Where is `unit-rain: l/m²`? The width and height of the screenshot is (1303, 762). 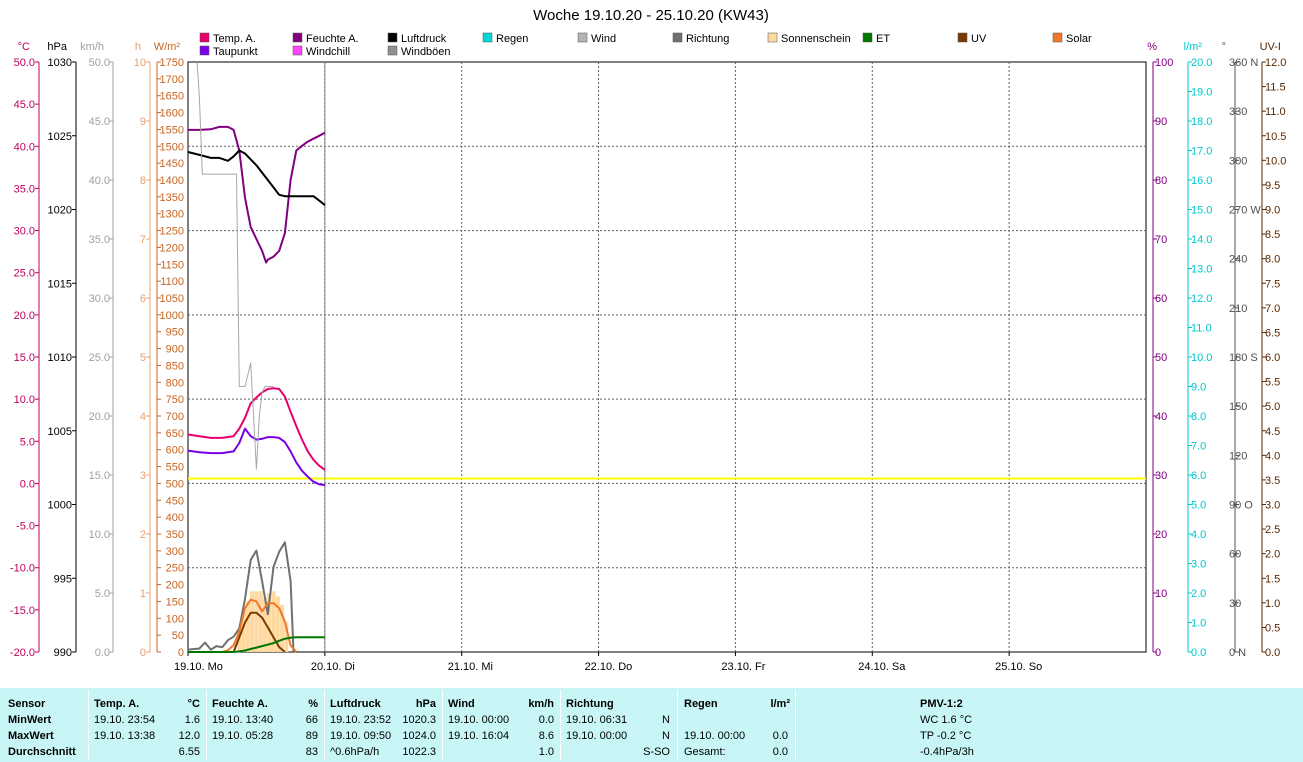 unit-rain: l/m² is located at coordinates (1193, 47).